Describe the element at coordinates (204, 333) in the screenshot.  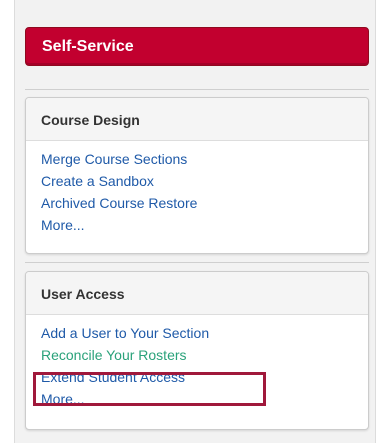
I see `add-user-to-section-link: Add a User to Your Section` at that location.